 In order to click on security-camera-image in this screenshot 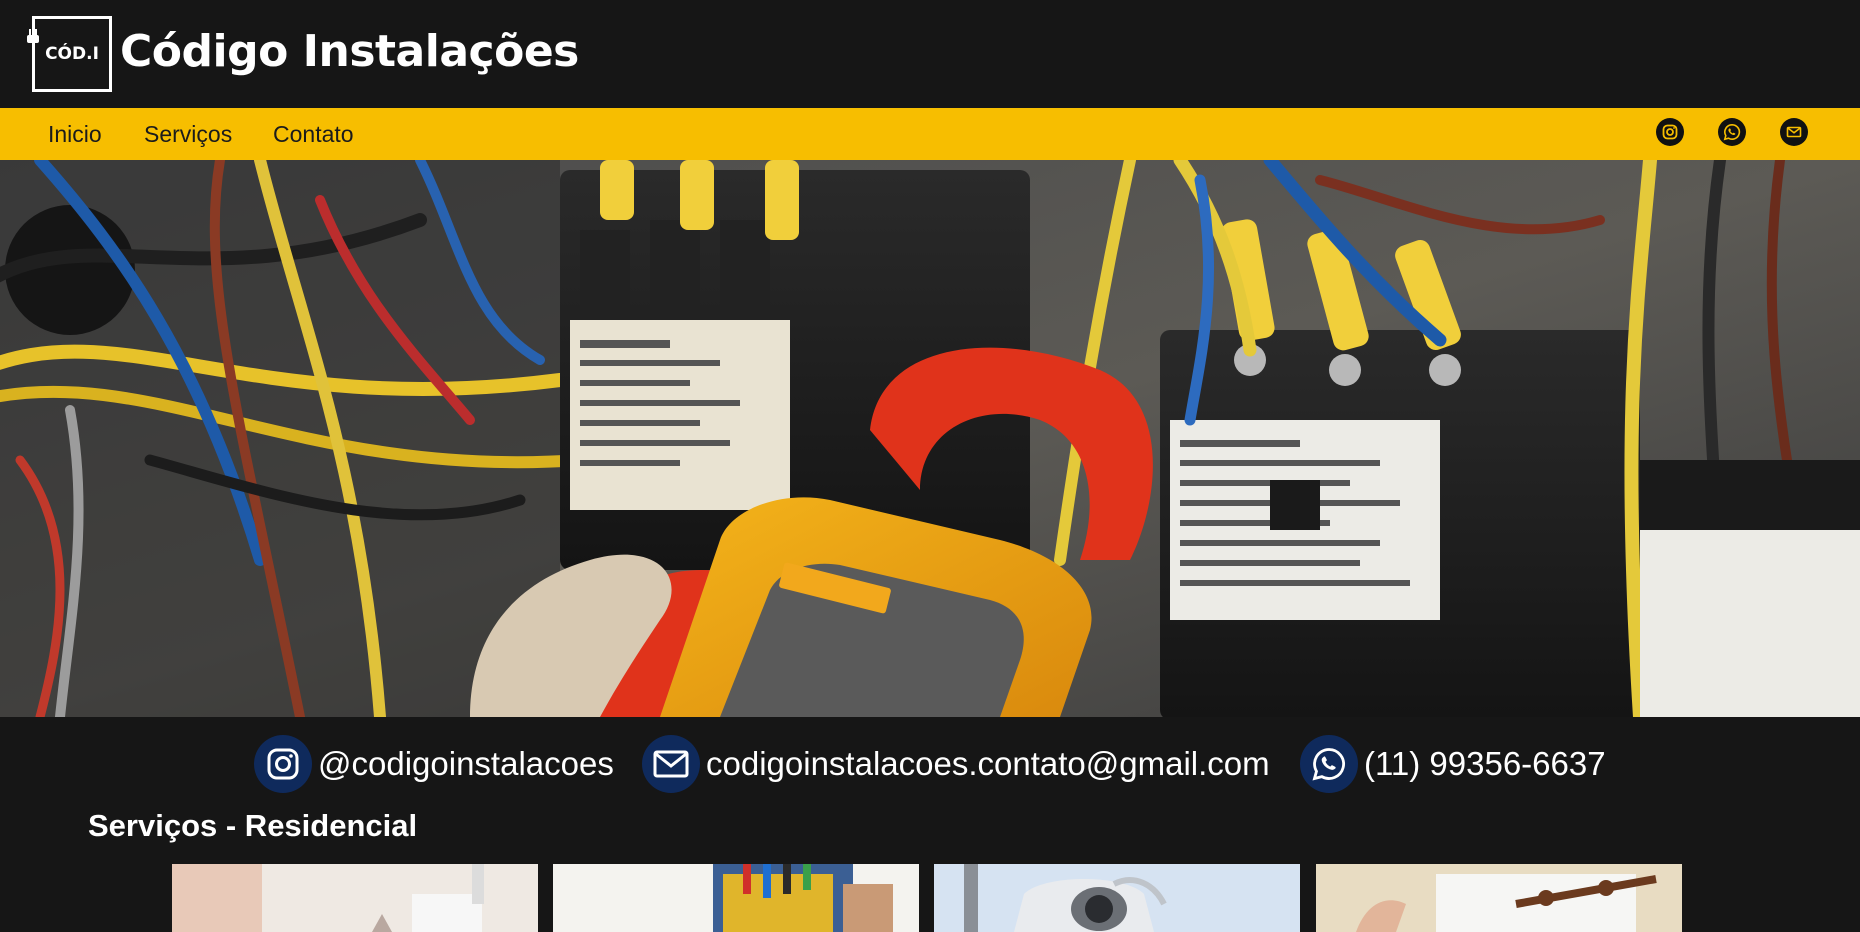, I will do `click(1117, 898)`.